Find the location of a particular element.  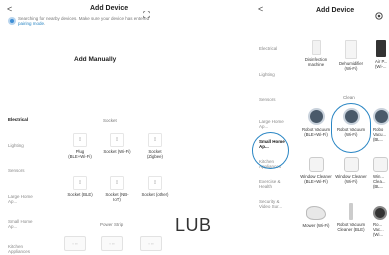

device-socket-zigbee: ⁞⁞ Socket (Zigbee) is located at coordinates (155, 146).